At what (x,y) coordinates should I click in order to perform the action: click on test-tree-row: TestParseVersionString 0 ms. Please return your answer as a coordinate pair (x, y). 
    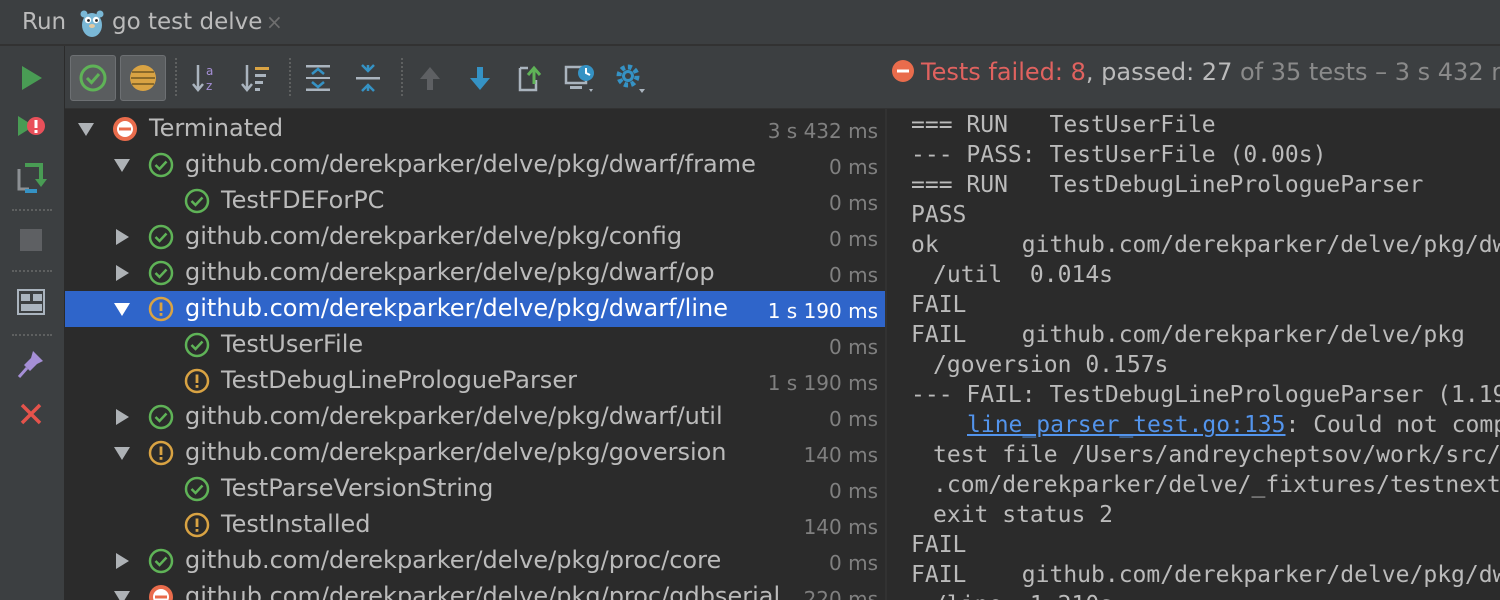
    Looking at the image, I should click on (475, 489).